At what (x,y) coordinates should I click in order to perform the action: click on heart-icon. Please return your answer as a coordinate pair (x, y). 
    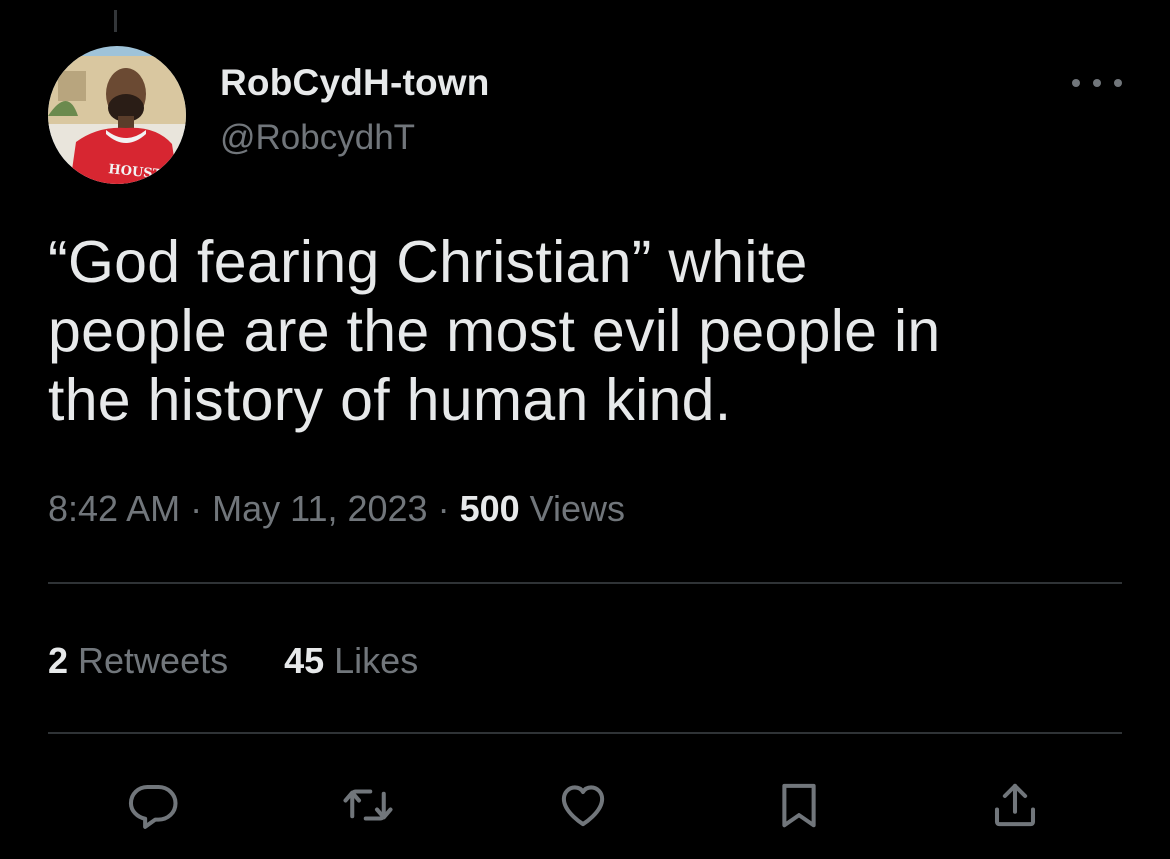
    Looking at the image, I should click on (583, 806).